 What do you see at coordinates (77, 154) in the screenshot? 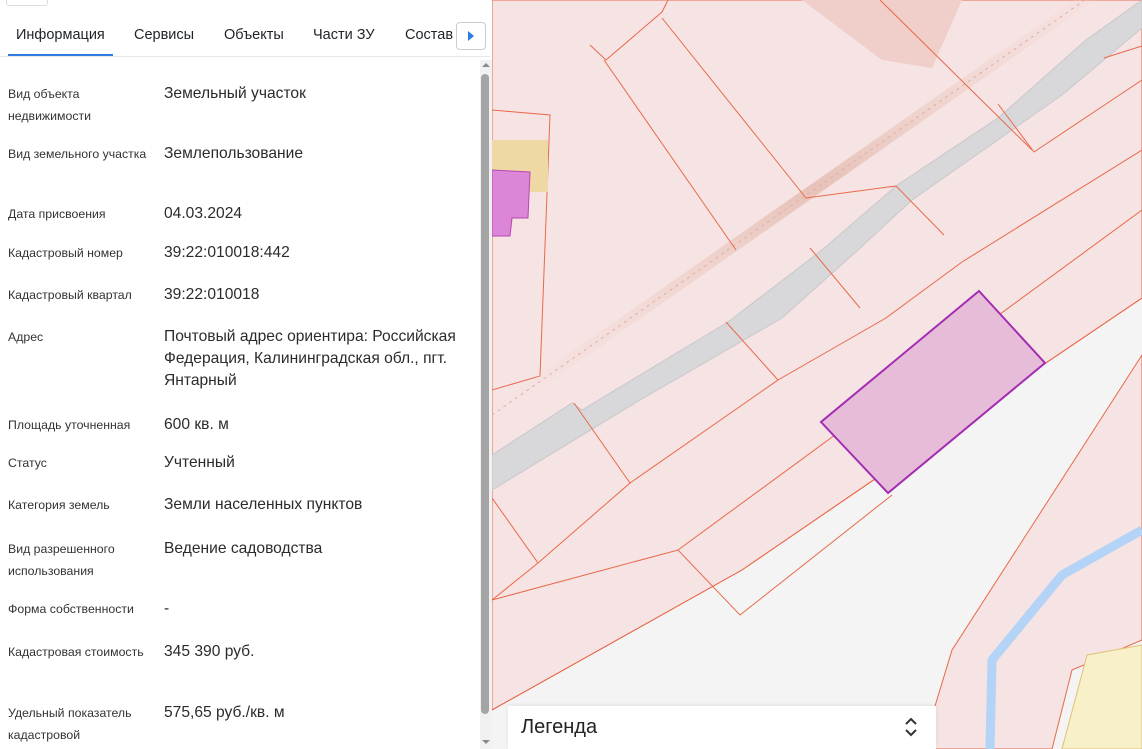
I see `field-label: Вид земельного участка` at bounding box center [77, 154].